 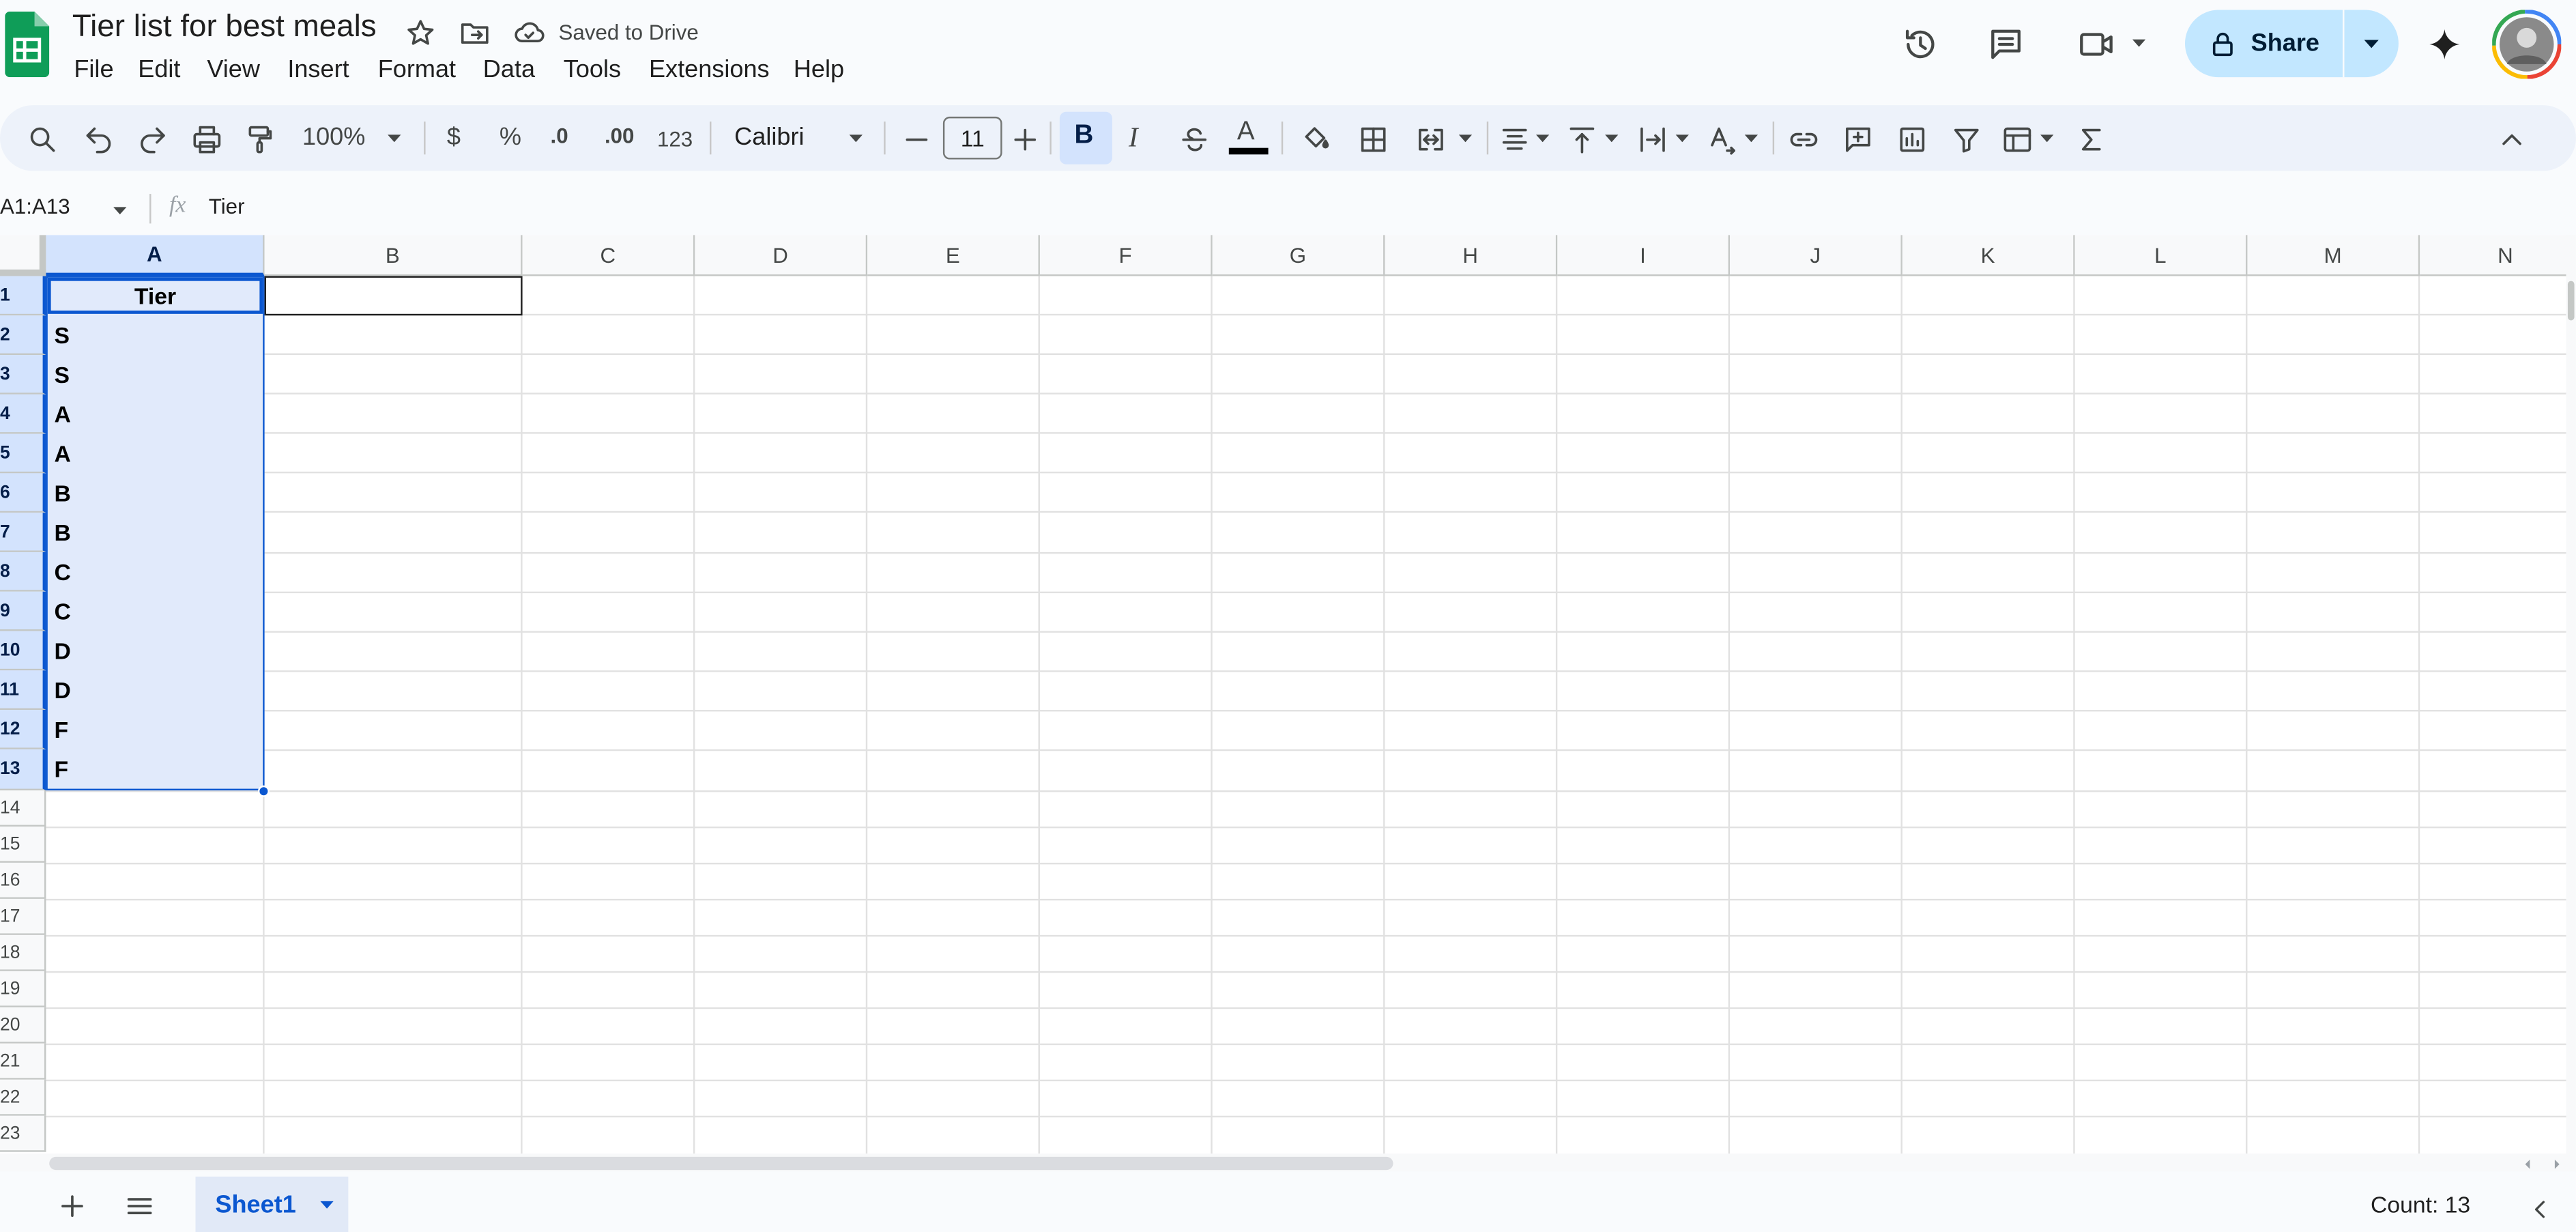 I want to click on row-header-6: 6, so click(x=23, y=493).